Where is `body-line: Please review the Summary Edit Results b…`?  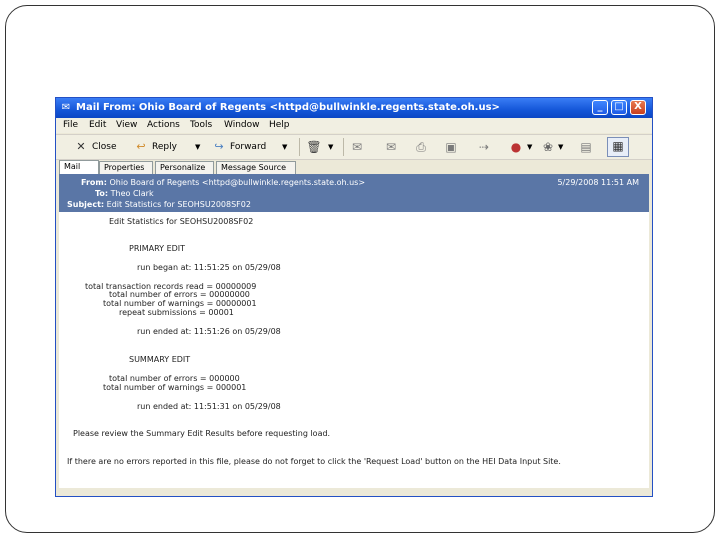 body-line: Please review the Summary Edit Results b… is located at coordinates (202, 433).